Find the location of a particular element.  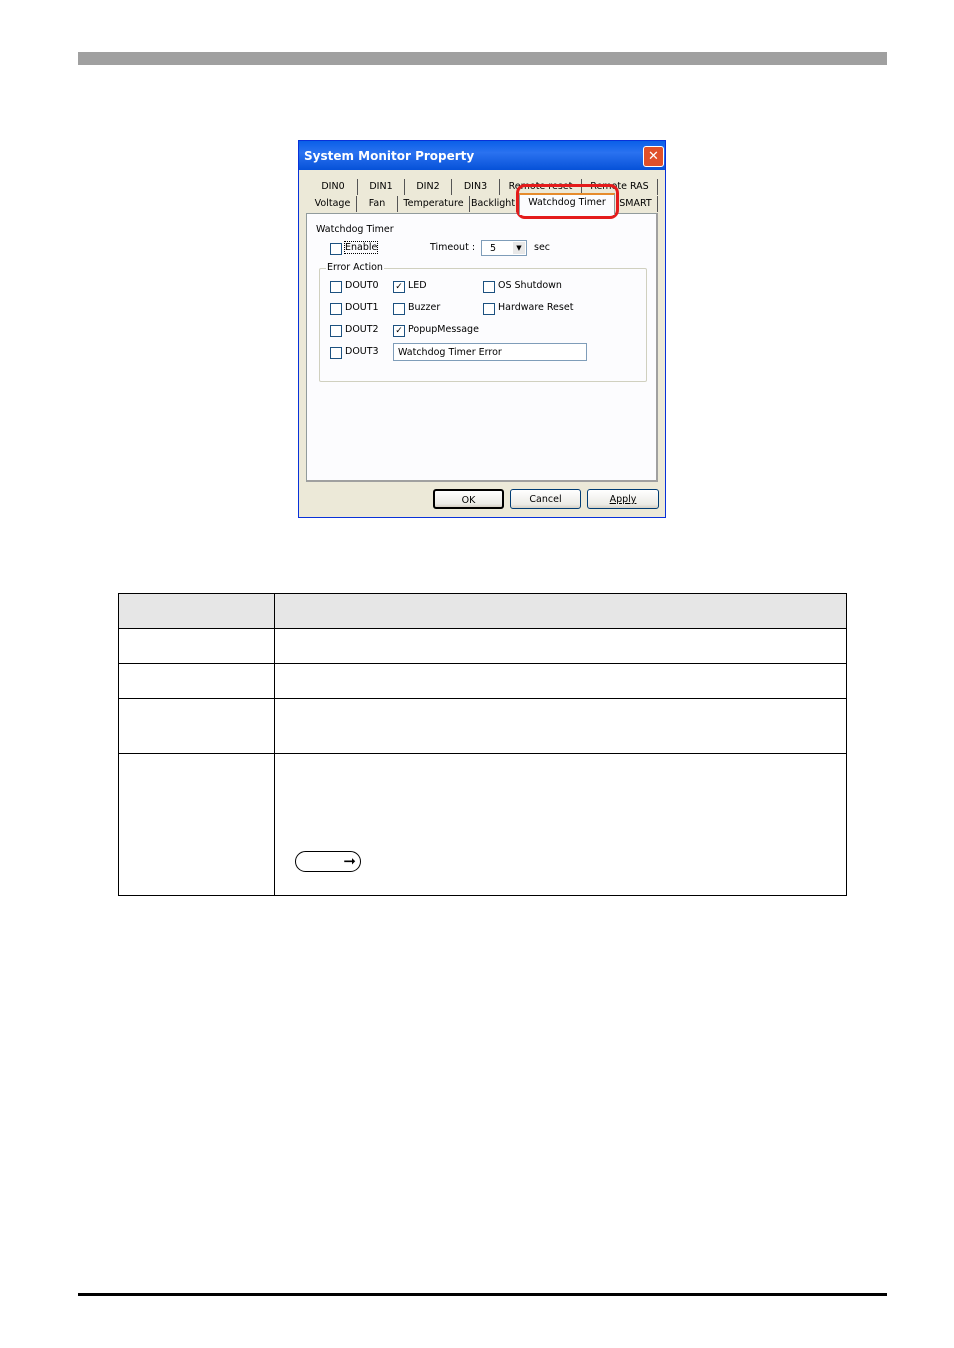

os-shutdown-checkbox is located at coordinates (489, 287).